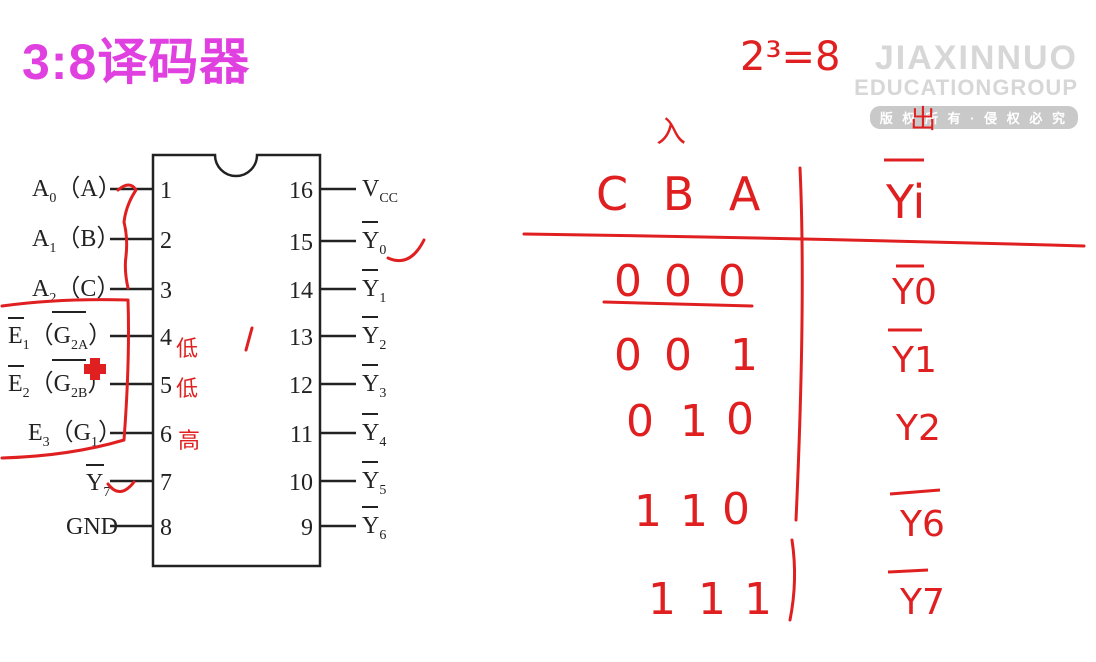 This screenshot has width=1096, height=662. What do you see at coordinates (301, 386) in the screenshot?
I see `pin-number: 12` at bounding box center [301, 386].